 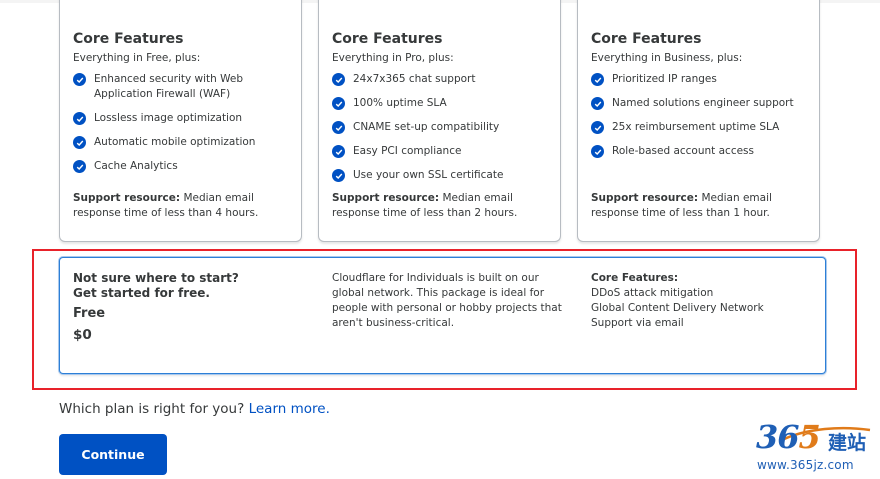 I want to click on list-item: 25x reimbursement uptime SLA, so click(x=701, y=127).